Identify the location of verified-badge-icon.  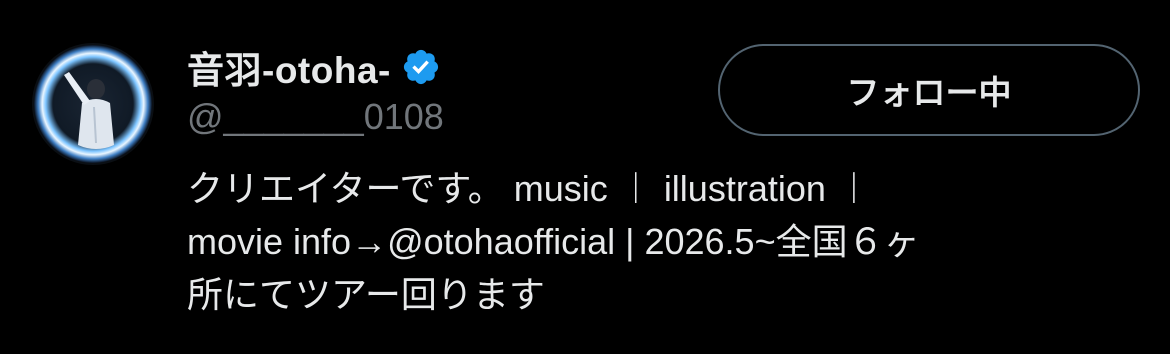
(421, 67).